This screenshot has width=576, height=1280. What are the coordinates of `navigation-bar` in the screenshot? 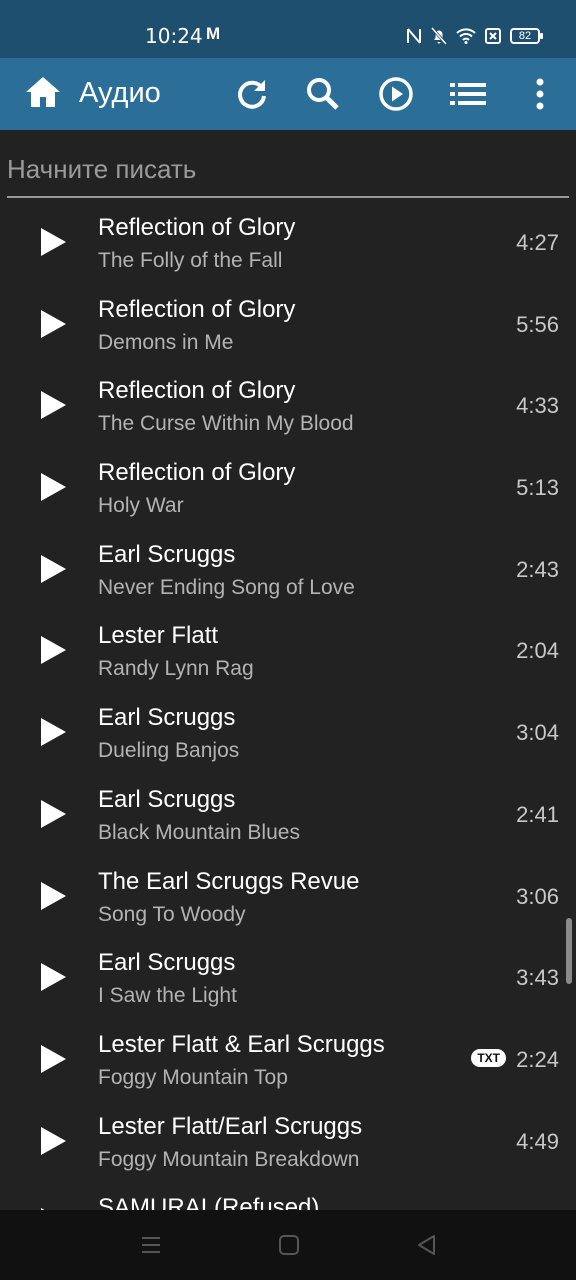 It's located at (288, 1245).